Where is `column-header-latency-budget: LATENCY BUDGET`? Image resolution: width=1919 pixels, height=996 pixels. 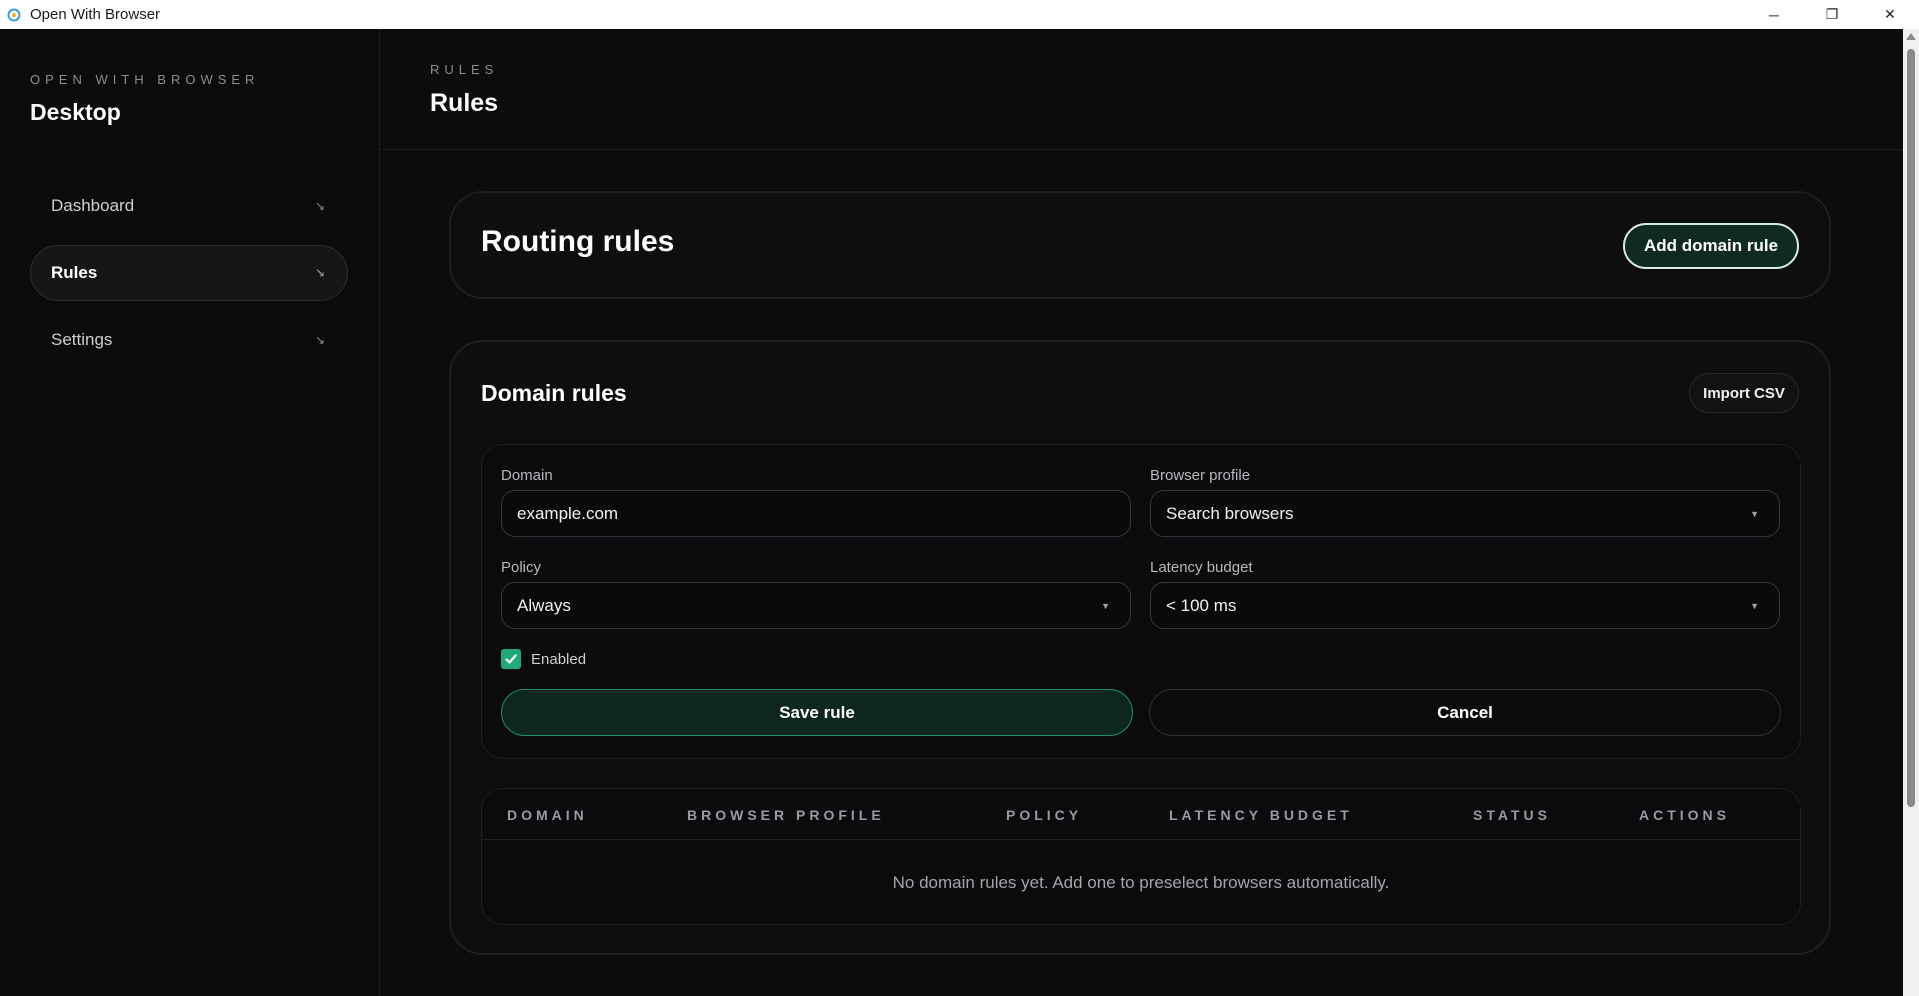
column-header-latency-budget: LATENCY BUDGET is located at coordinates (1261, 815).